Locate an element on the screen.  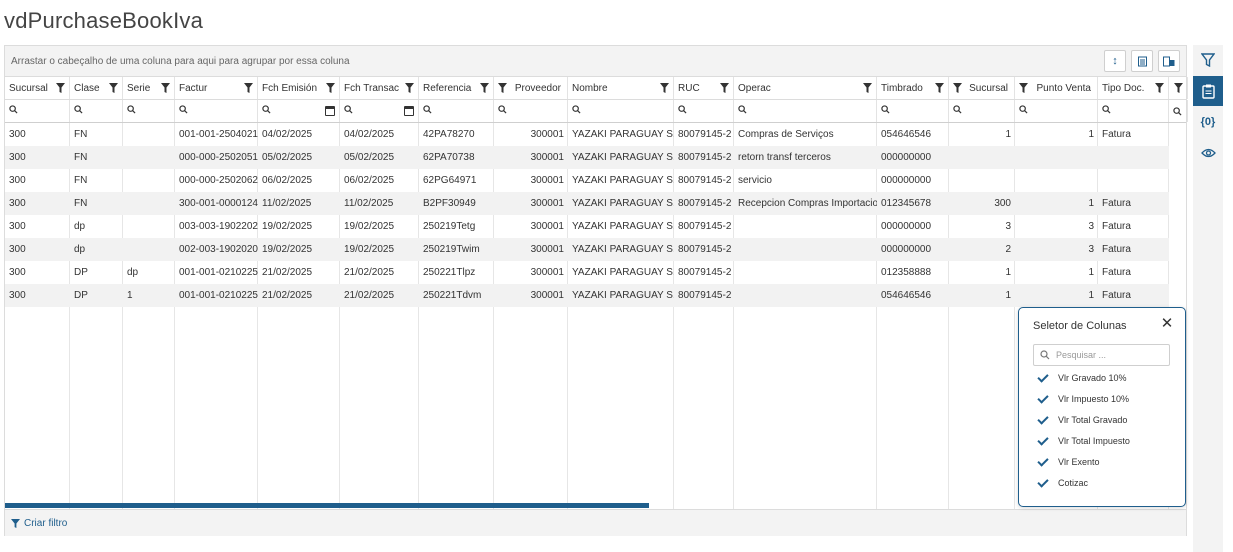
rail-filter-button is located at coordinates (1208, 60).